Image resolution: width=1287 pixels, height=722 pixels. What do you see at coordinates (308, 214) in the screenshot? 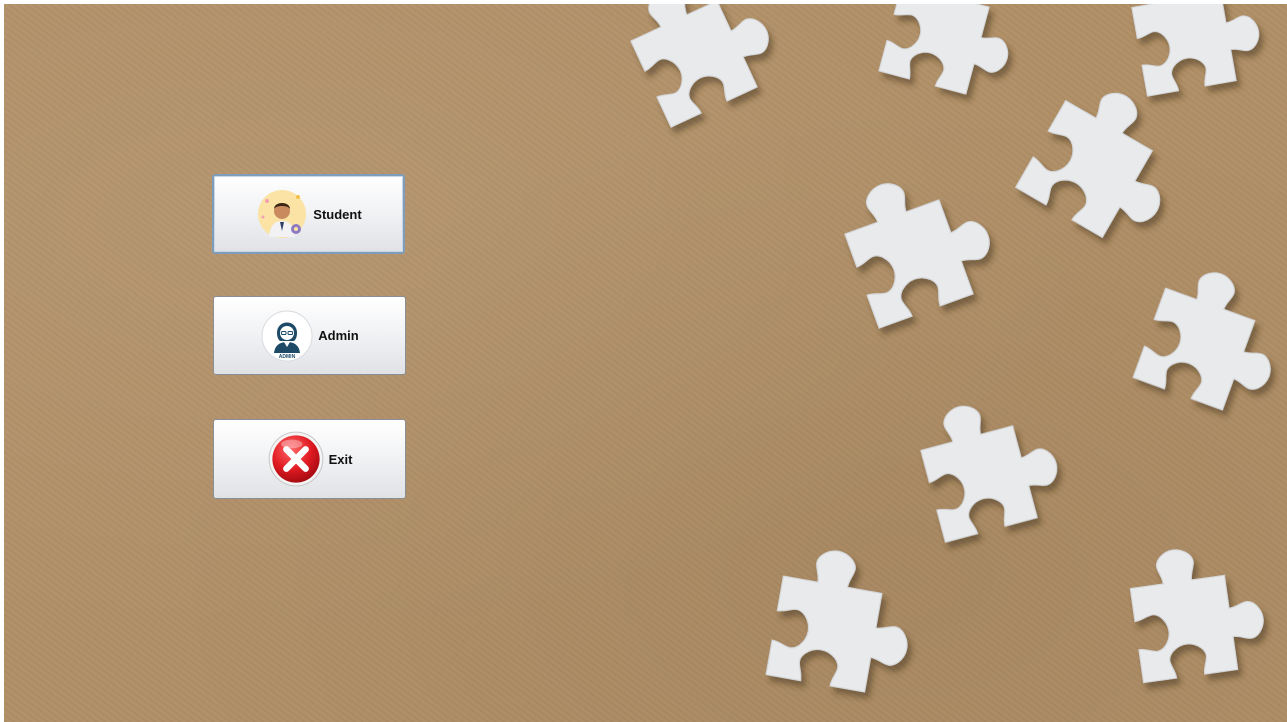
I see `student-button: Student` at bounding box center [308, 214].